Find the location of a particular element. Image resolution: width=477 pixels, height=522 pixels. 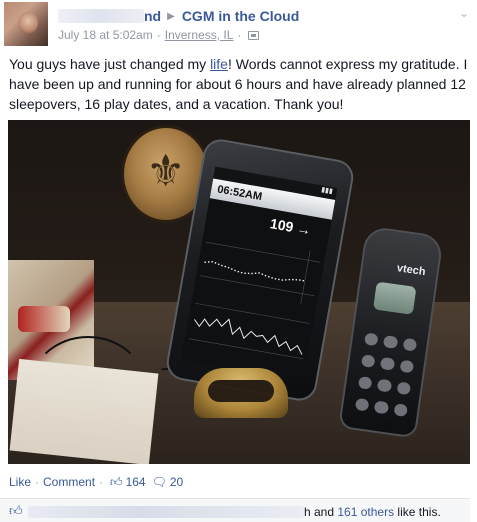

likes-summary: 👍︎ h and 161 others like this. is located at coordinates (235, 510).